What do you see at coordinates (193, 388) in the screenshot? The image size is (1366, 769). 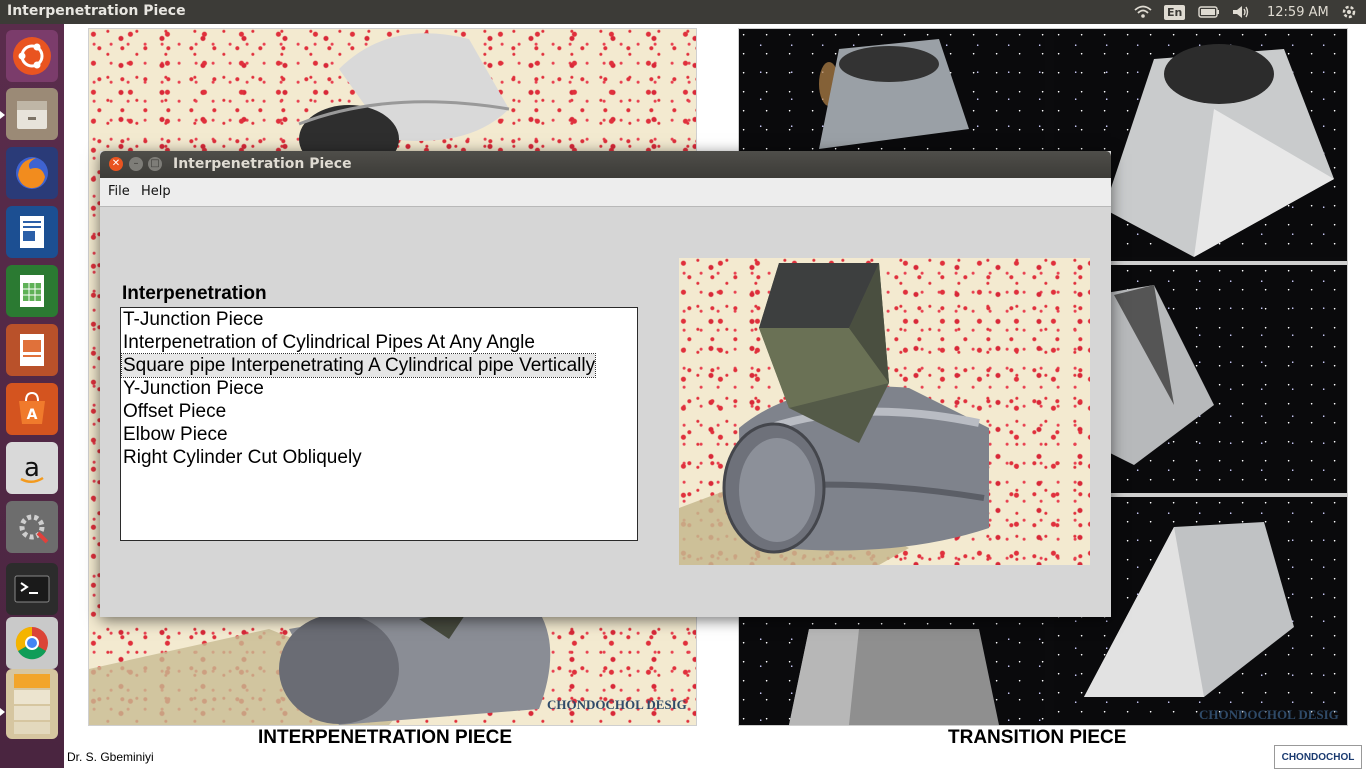 I see `list-item: Y-Junction Piece` at bounding box center [193, 388].